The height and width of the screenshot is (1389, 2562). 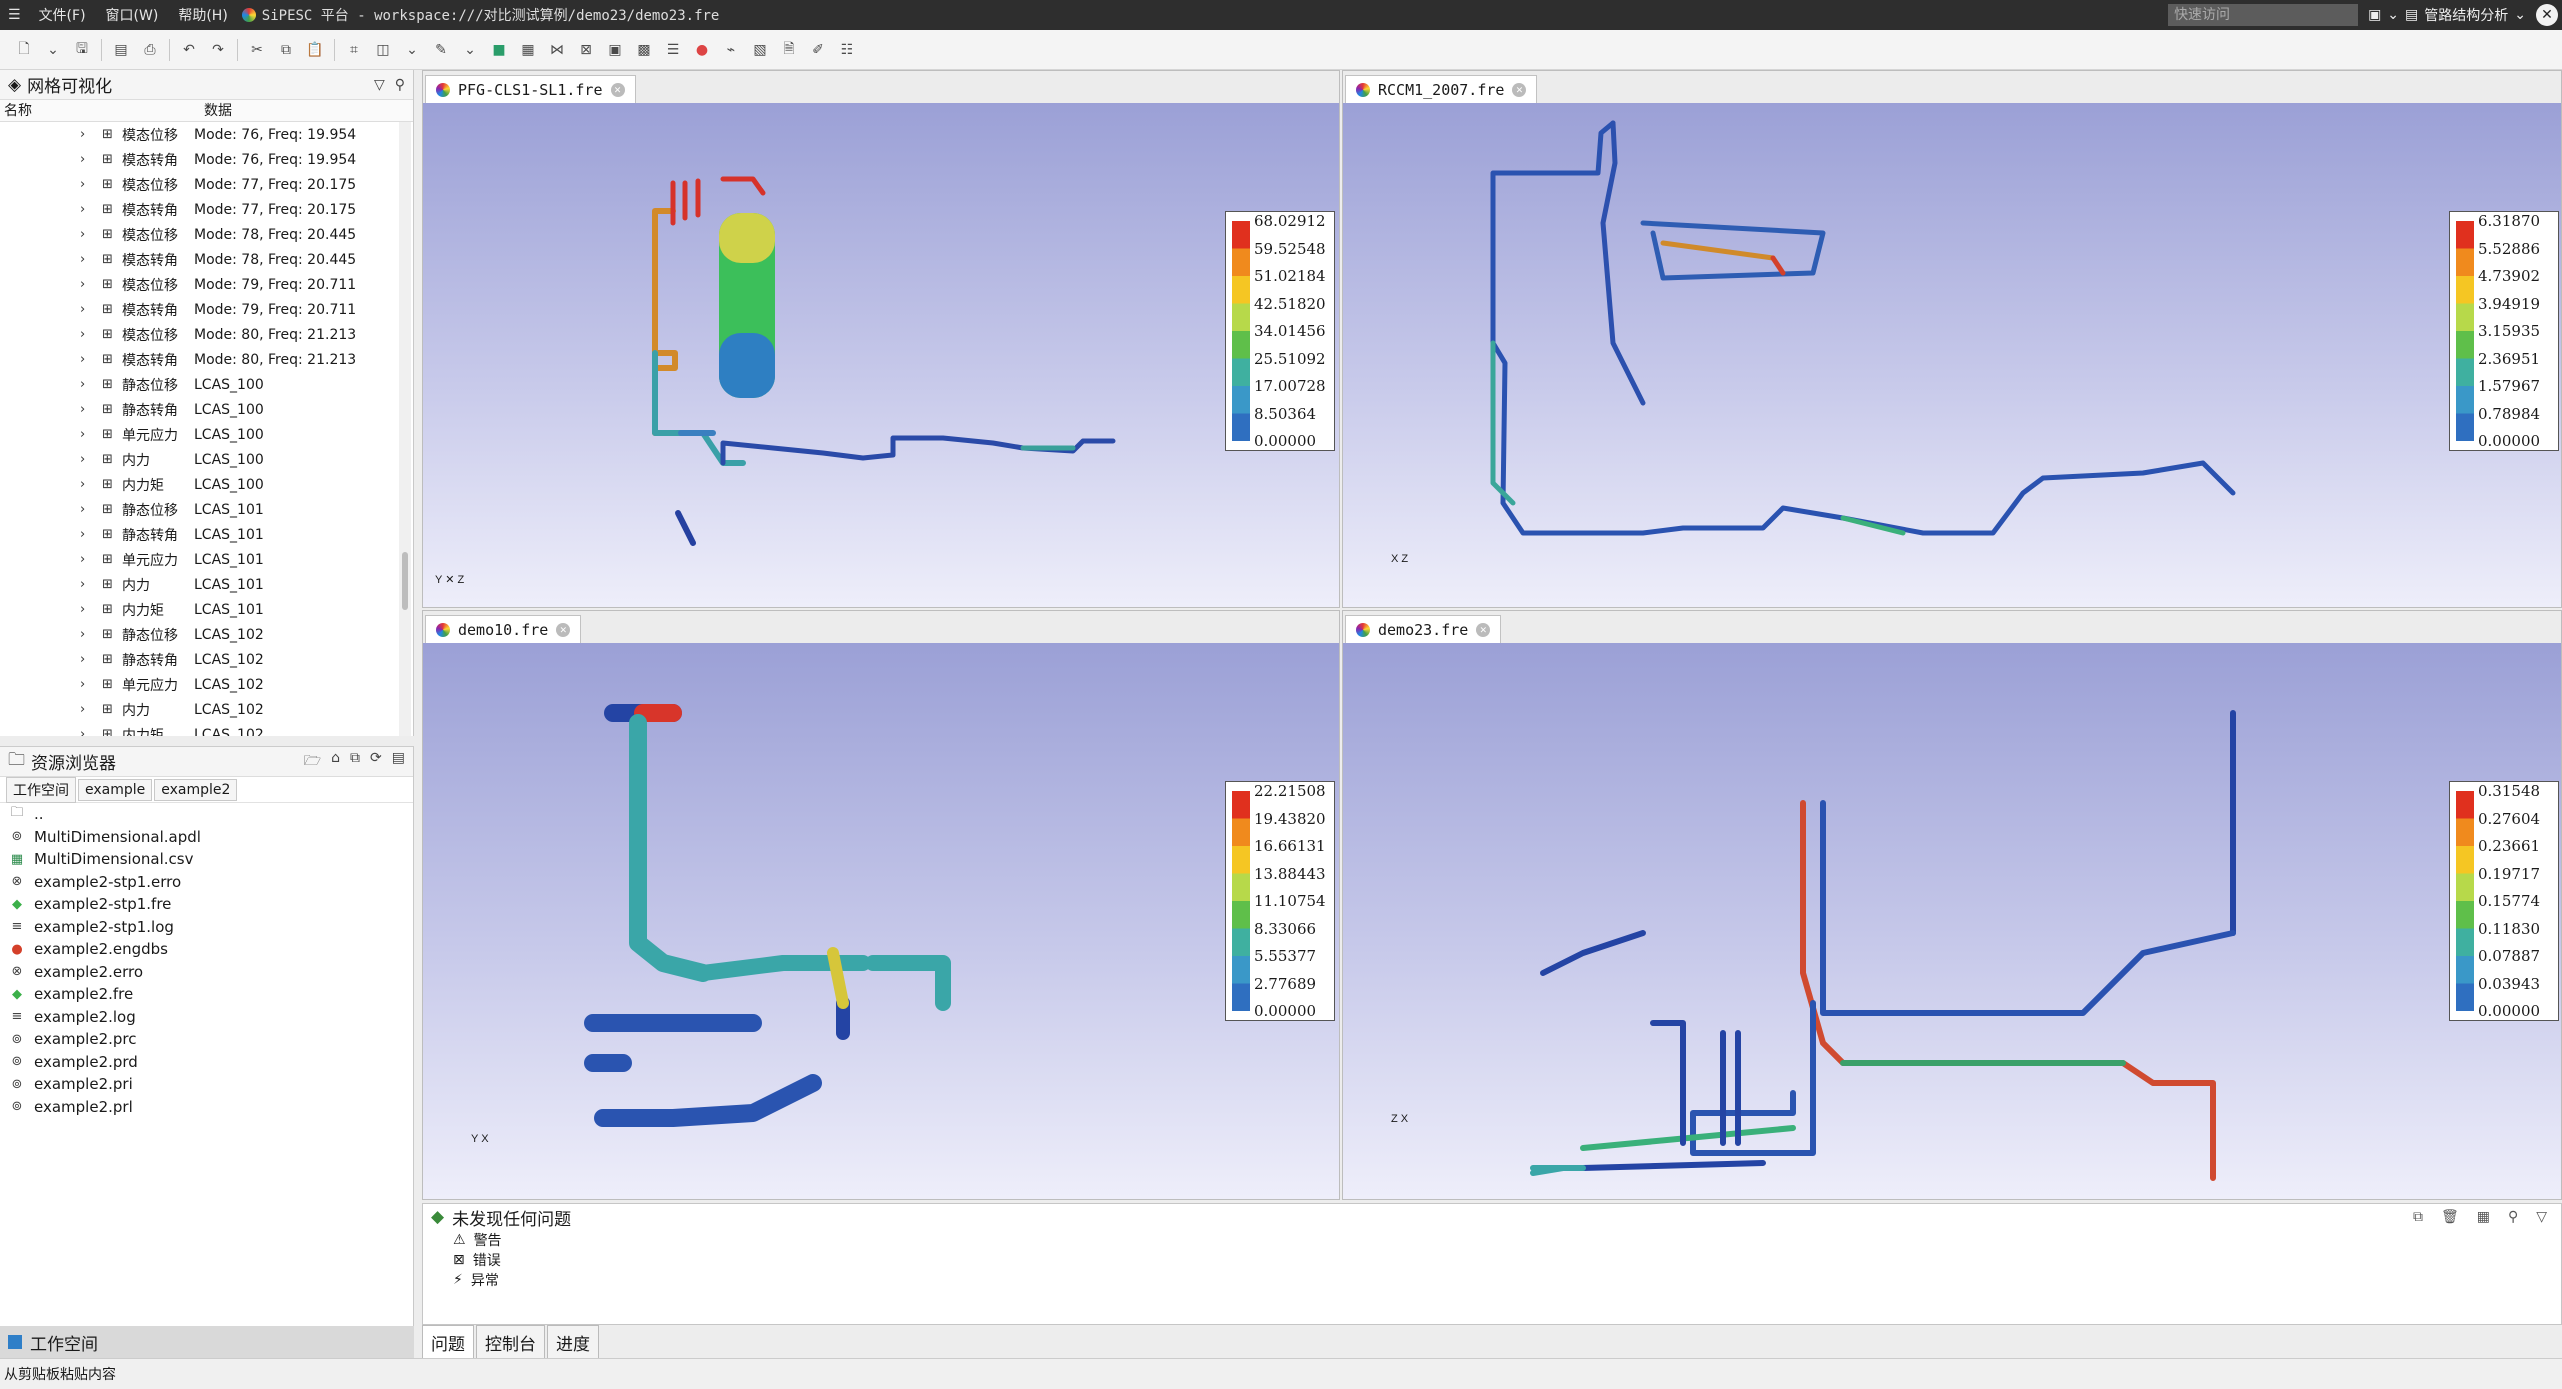 What do you see at coordinates (405, 581) in the screenshot?
I see `scroll-thumb` at bounding box center [405, 581].